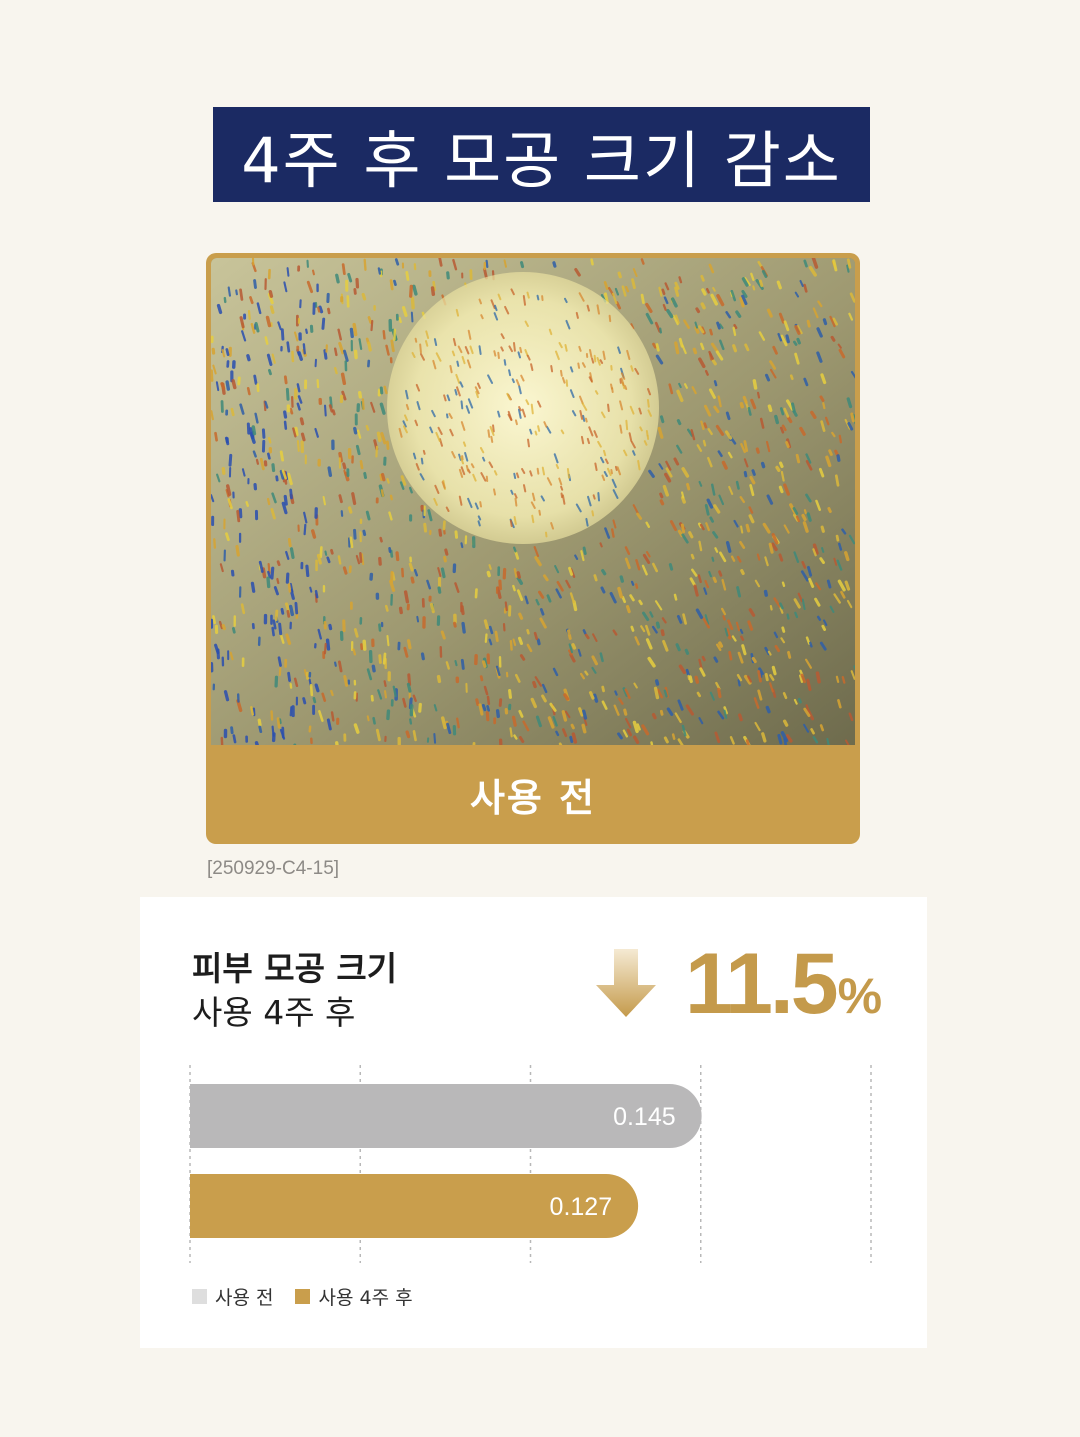 The width and height of the screenshot is (1080, 1437). What do you see at coordinates (199, 1296) in the screenshot?
I see `legend-swatch-before` at bounding box center [199, 1296].